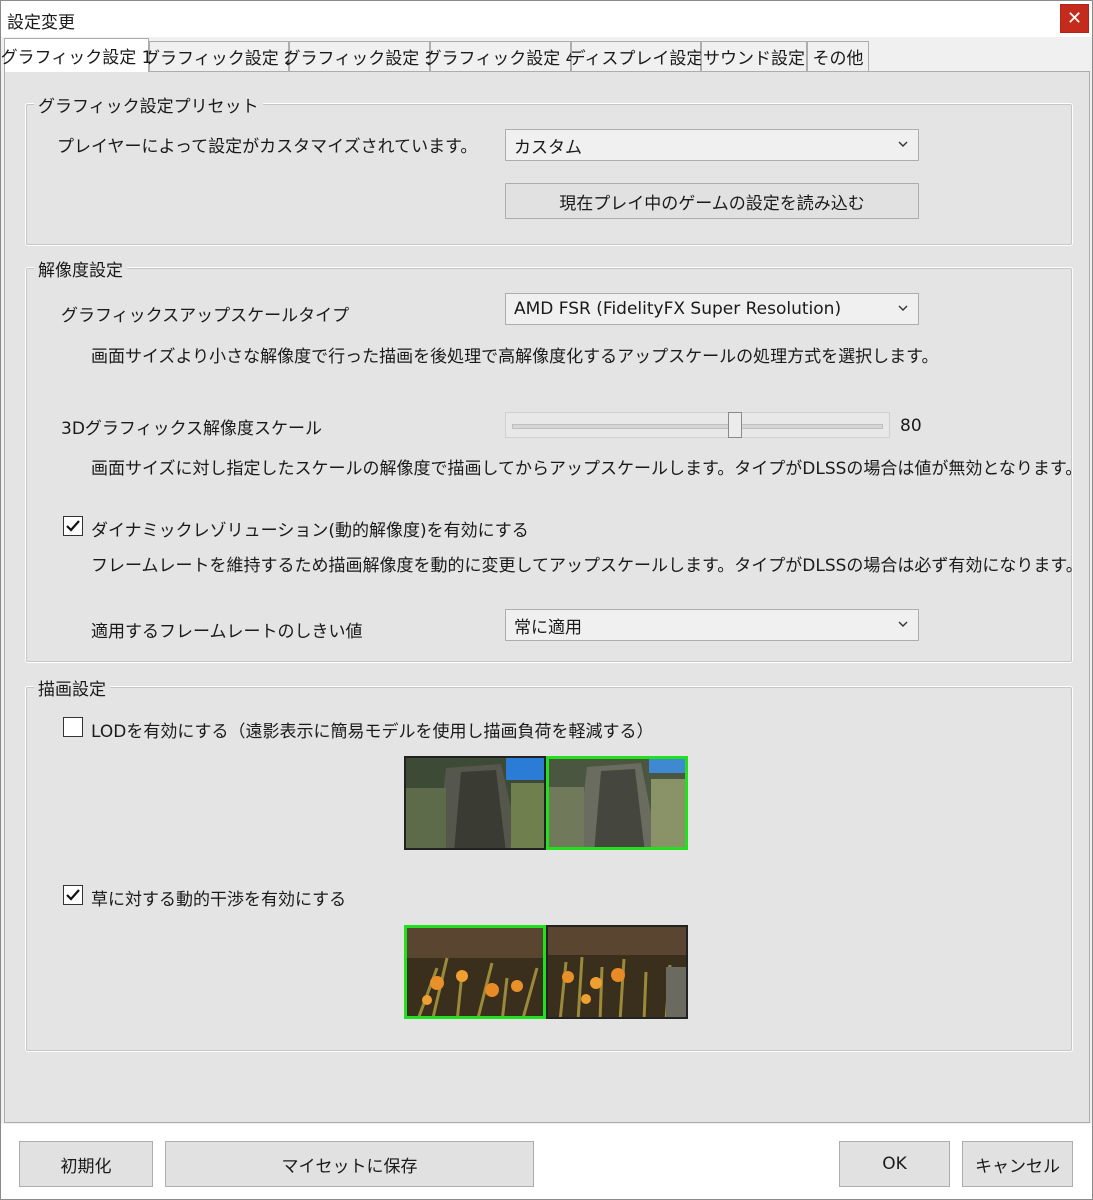 The width and height of the screenshot is (1093, 1200). What do you see at coordinates (192, 429) in the screenshot?
I see `resolution-scale-label: 3Dグラフィックス解像度スケール` at bounding box center [192, 429].